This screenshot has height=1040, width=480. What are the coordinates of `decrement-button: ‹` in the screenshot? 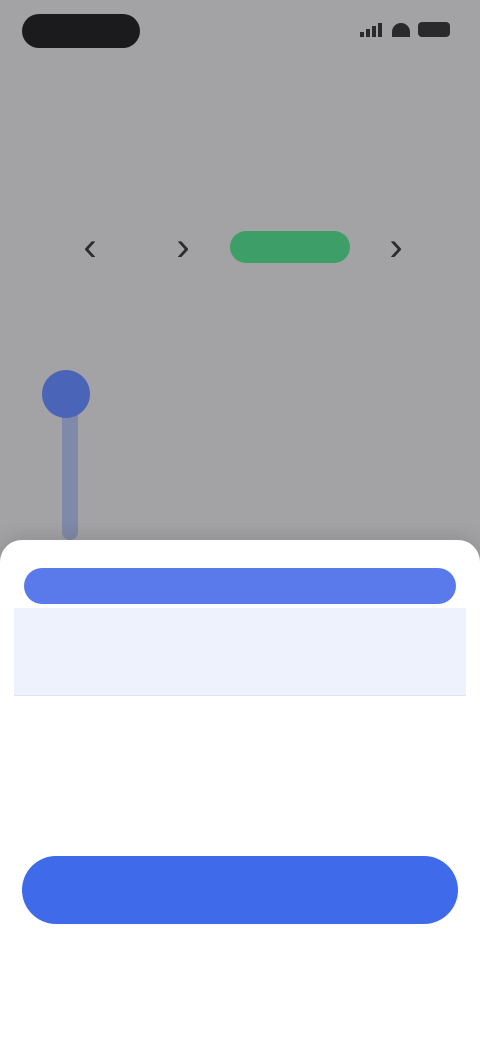 It's located at (90, 247).